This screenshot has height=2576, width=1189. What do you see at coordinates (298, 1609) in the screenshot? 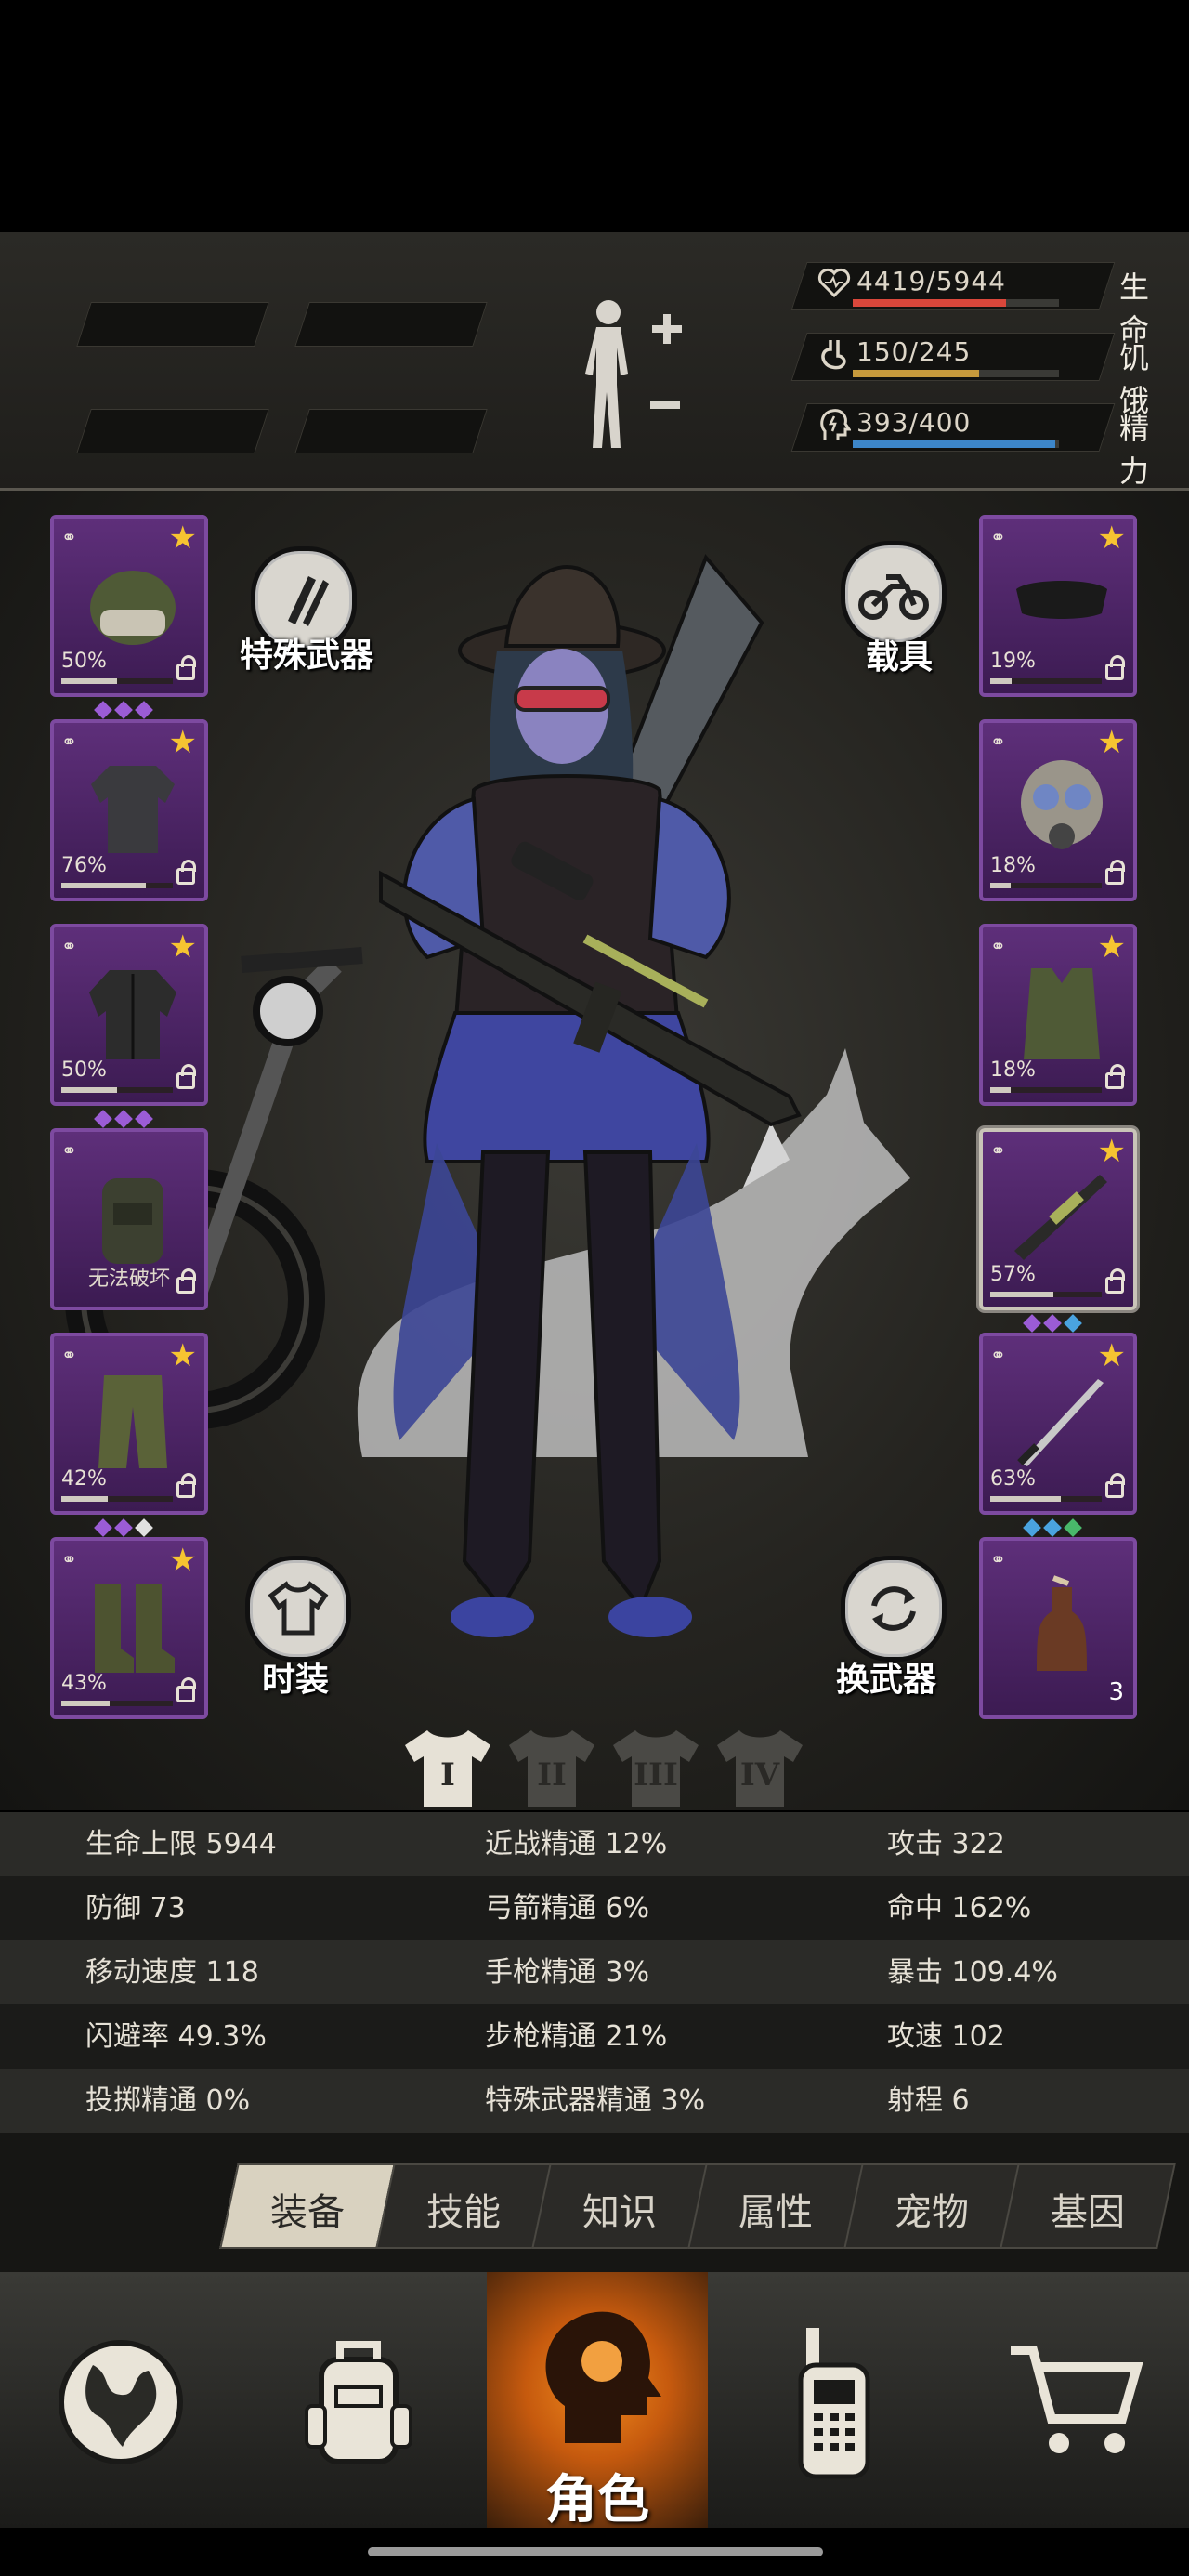
I see `costume-button` at bounding box center [298, 1609].